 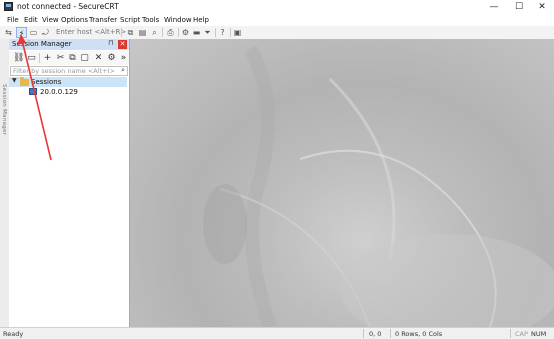 What do you see at coordinates (521, 334) in the screenshot?
I see `caps-lock-indicator: CAP` at bounding box center [521, 334].